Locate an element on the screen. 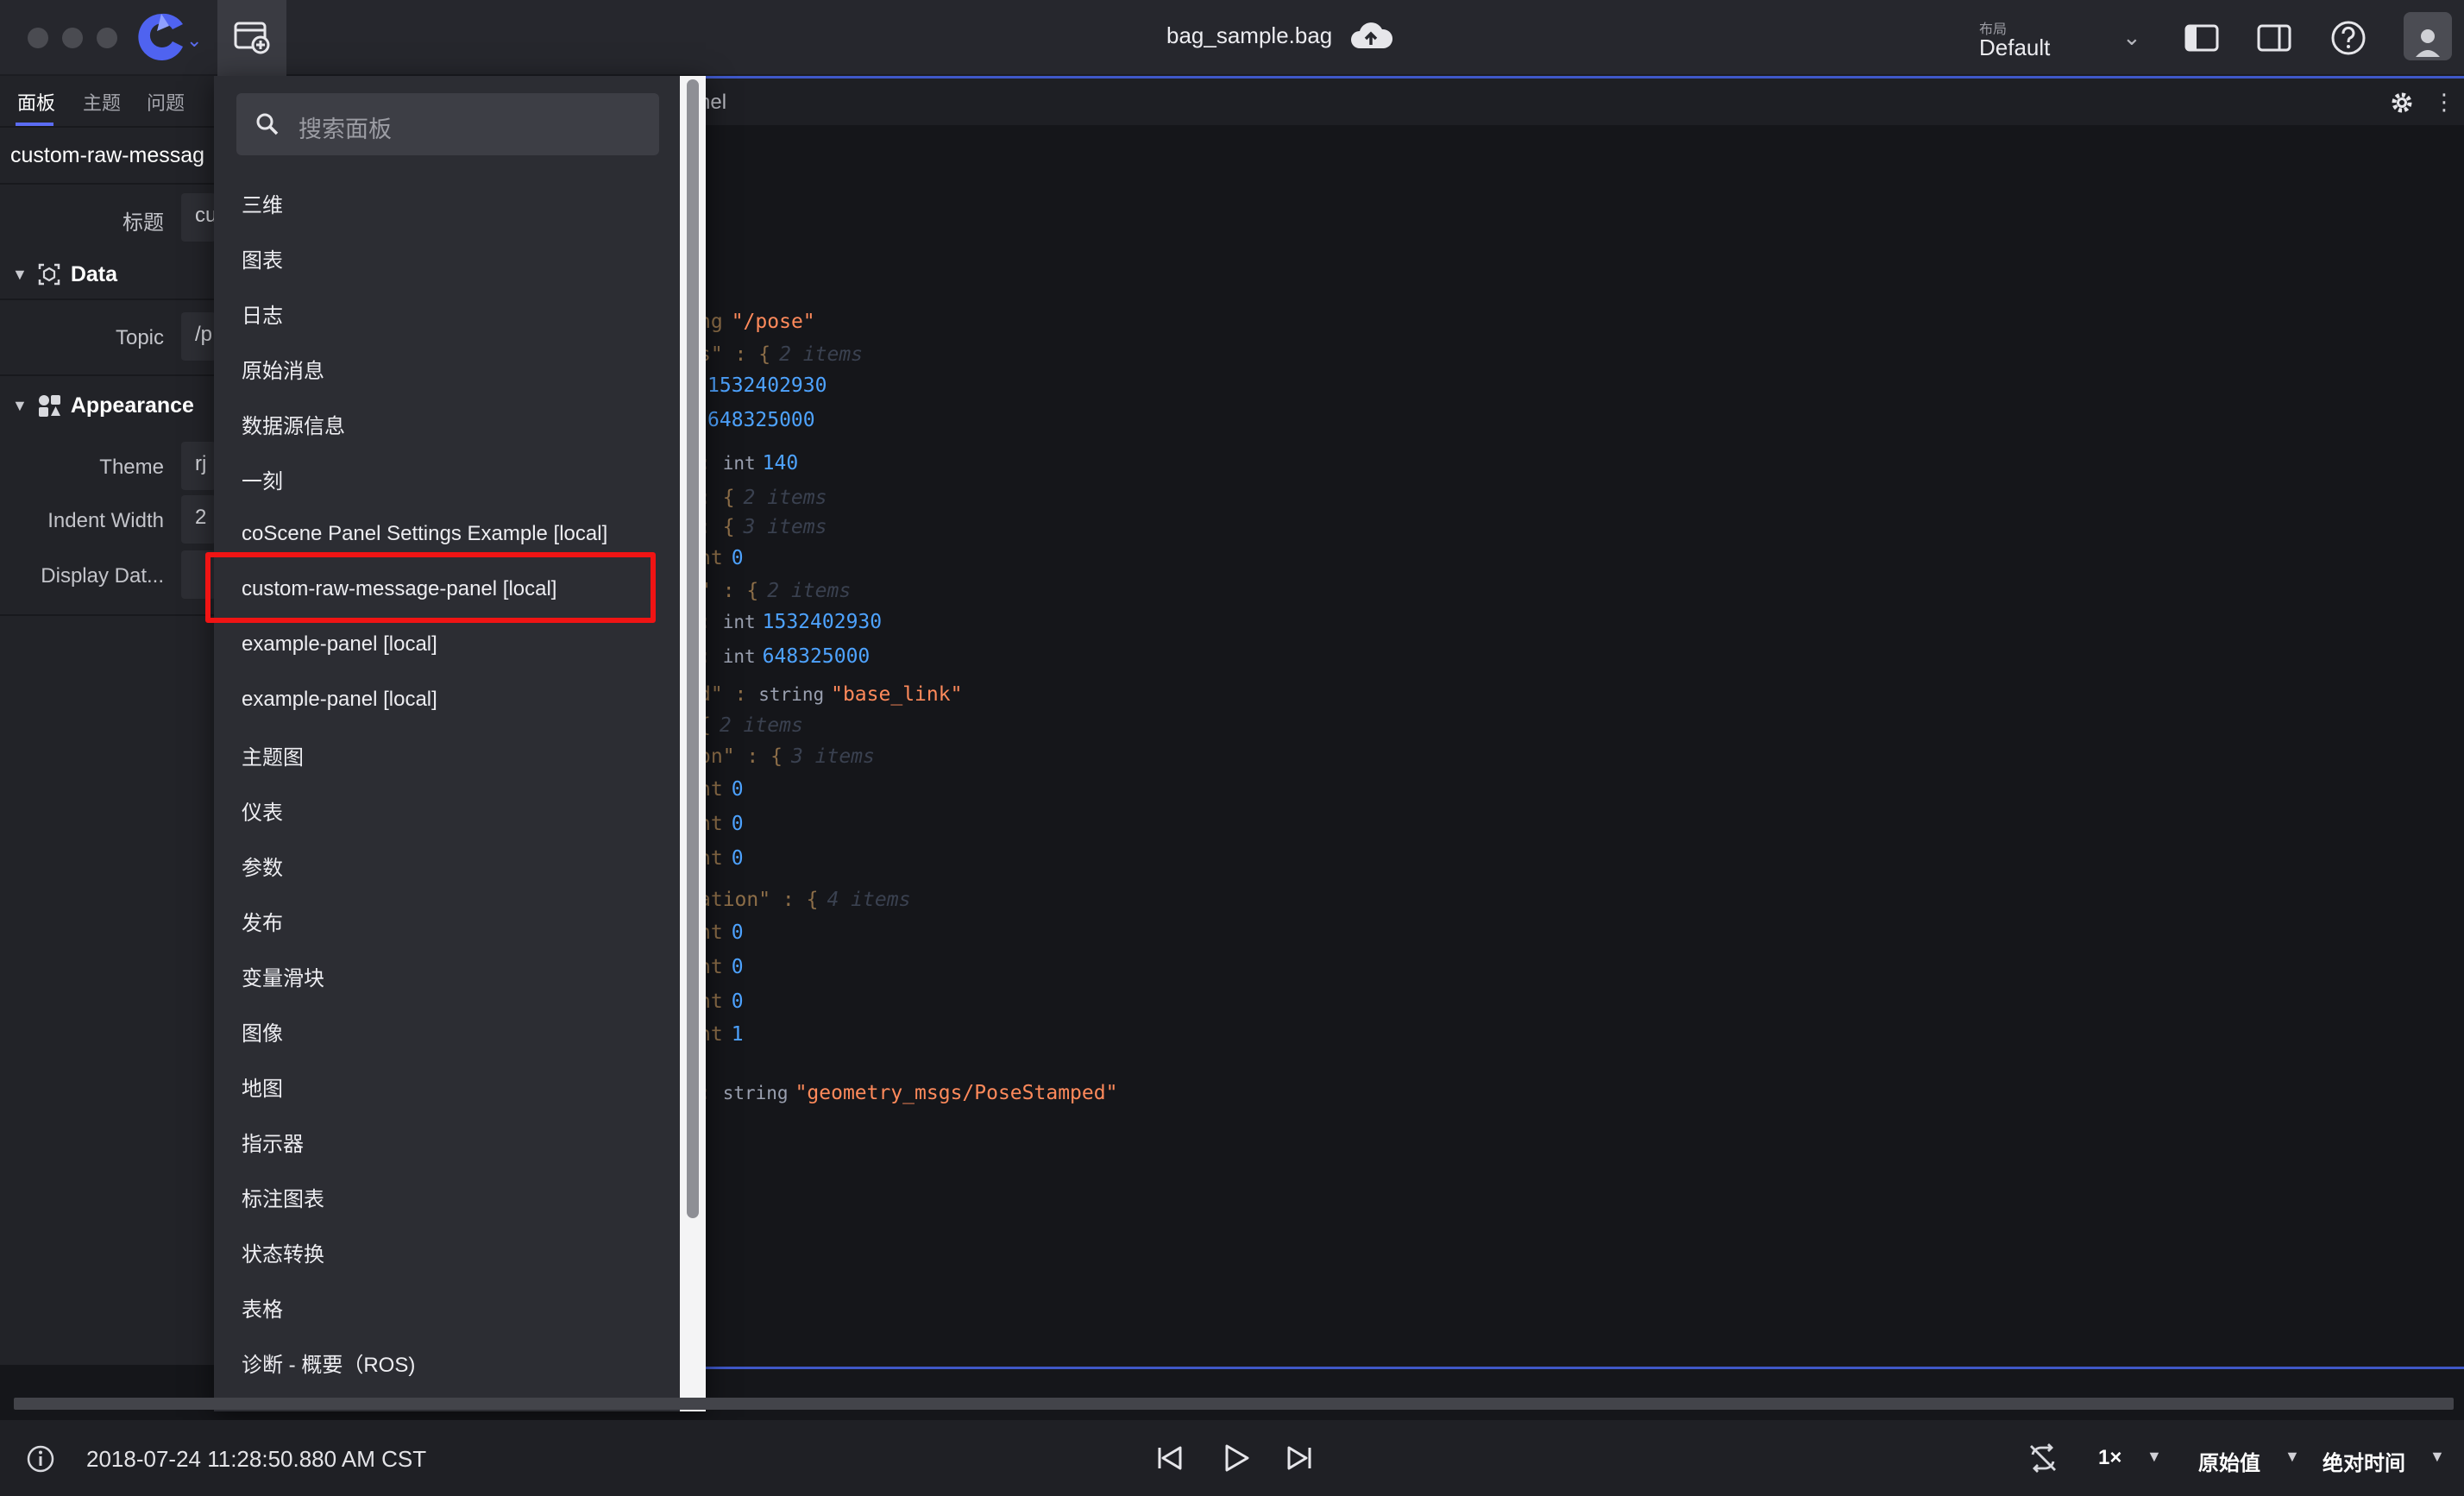 This screenshot has width=2464, height=1496. menu-item: 参数 is located at coordinates (263, 866).